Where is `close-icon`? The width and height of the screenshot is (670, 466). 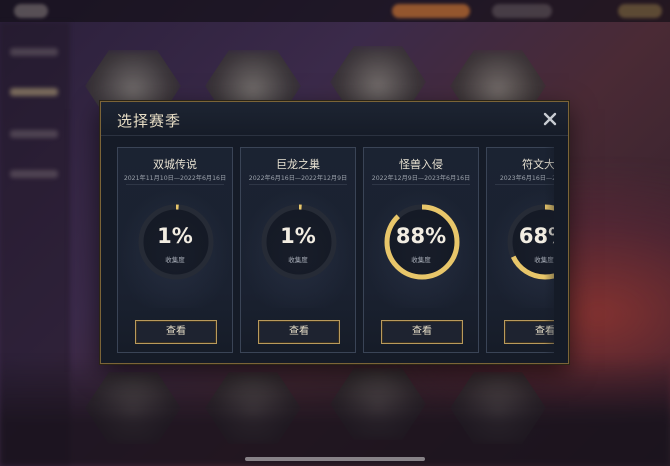
close-icon is located at coordinates (550, 119).